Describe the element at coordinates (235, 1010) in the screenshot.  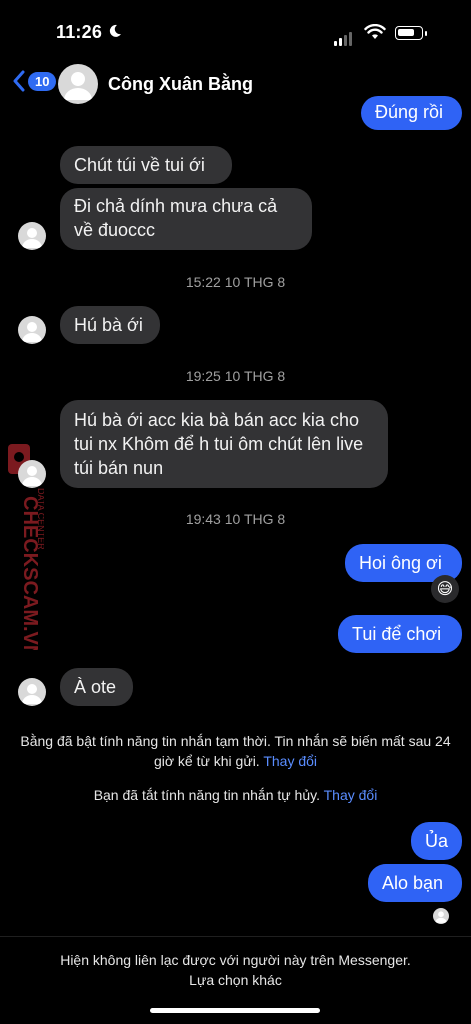
I see `home-indicator` at that location.